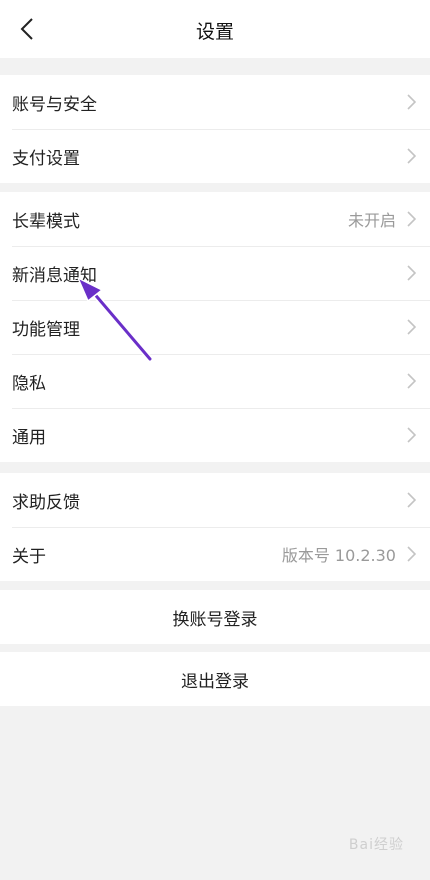 The width and height of the screenshot is (430, 880). I want to click on row-label: 隐私, so click(29, 383).